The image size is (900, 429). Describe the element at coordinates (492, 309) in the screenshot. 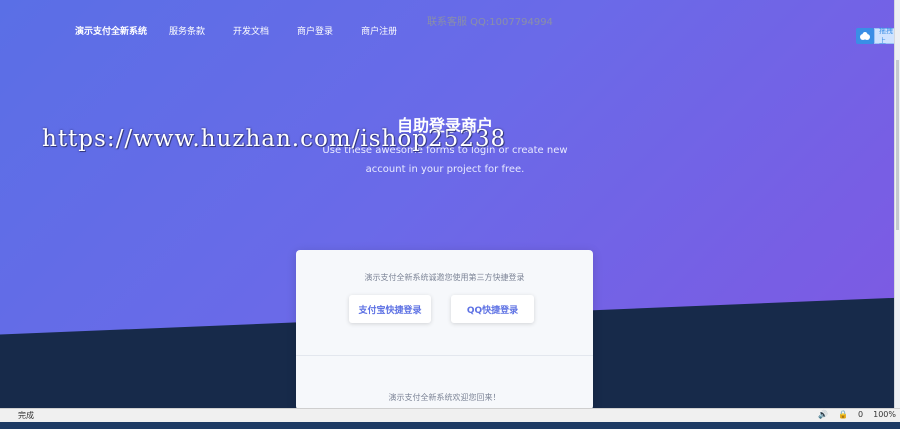

I see `qq-login-button: QQ快捷登录` at that location.